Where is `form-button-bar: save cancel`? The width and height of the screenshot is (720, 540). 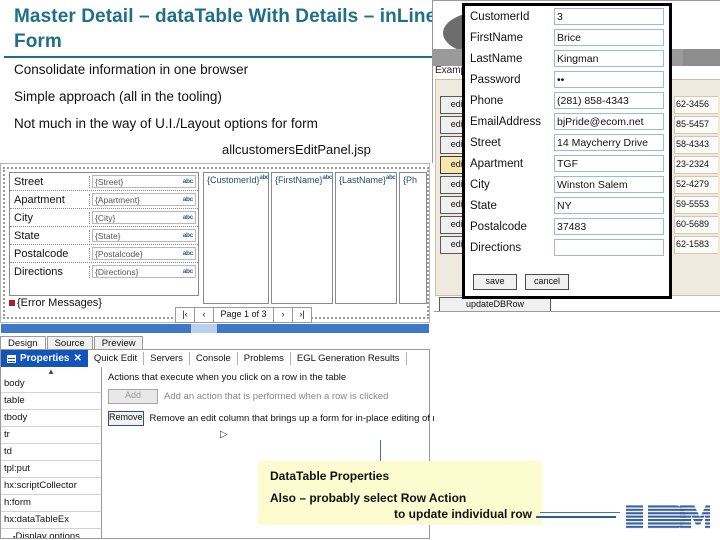 form-button-bar: save cancel is located at coordinates (521, 282).